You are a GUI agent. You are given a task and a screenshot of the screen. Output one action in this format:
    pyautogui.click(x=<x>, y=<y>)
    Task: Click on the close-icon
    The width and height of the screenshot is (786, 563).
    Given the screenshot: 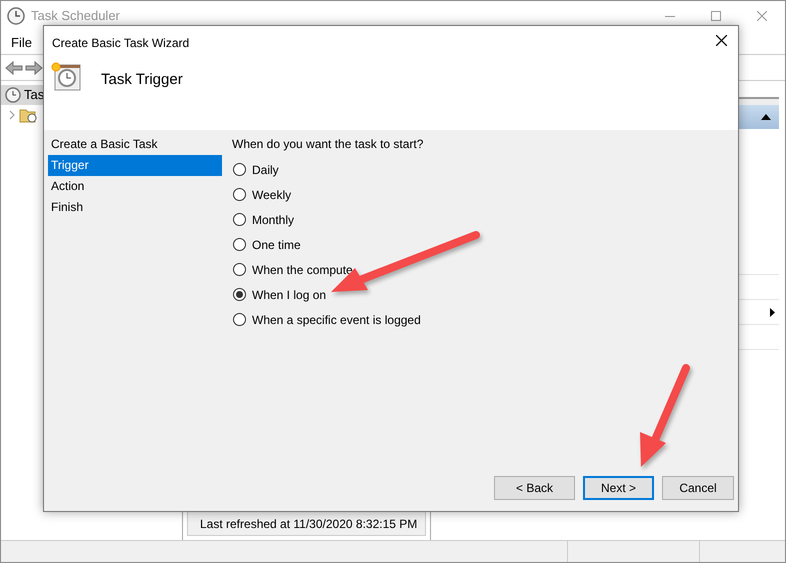 What is the action you would take?
    pyautogui.click(x=721, y=40)
    